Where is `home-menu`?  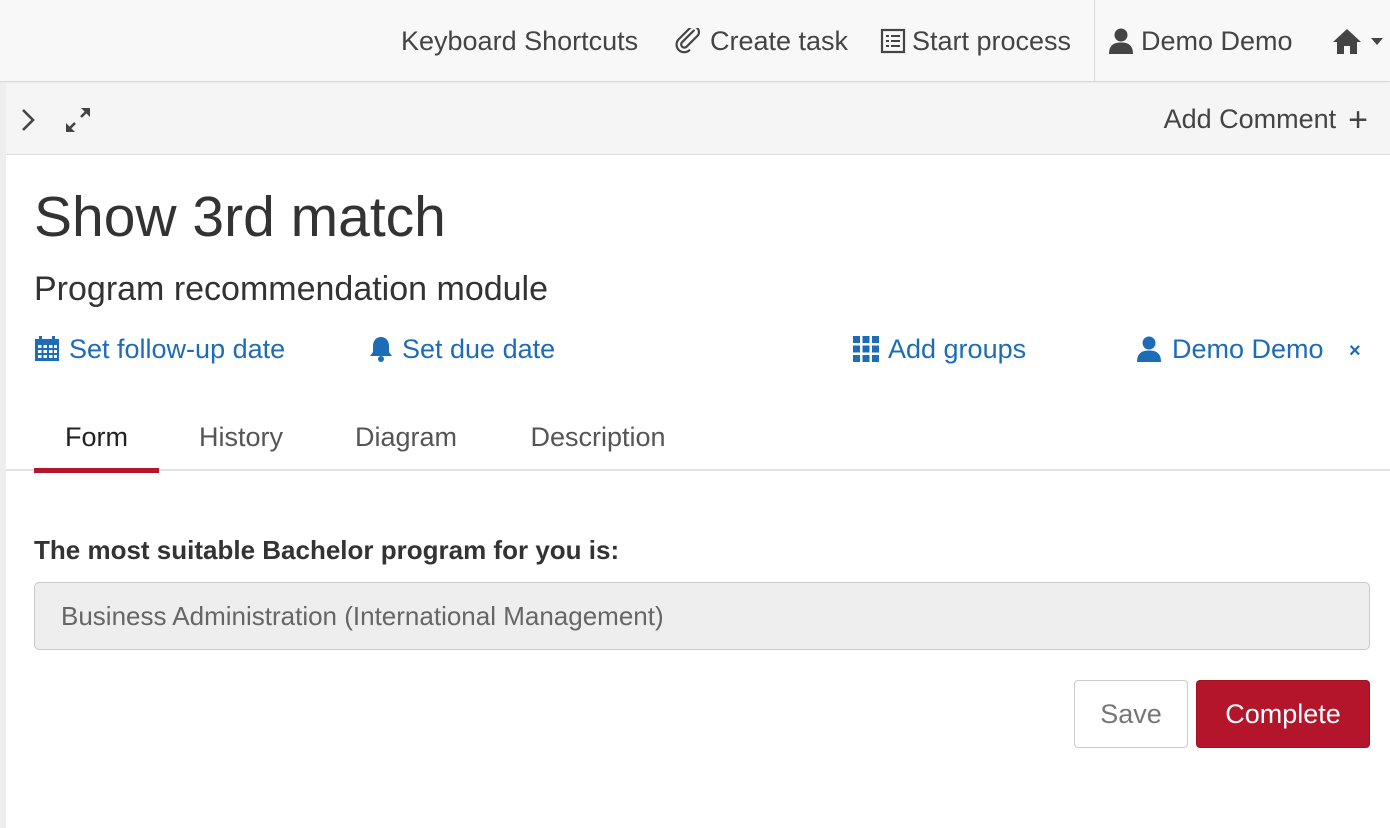
home-menu is located at coordinates (1361, 41).